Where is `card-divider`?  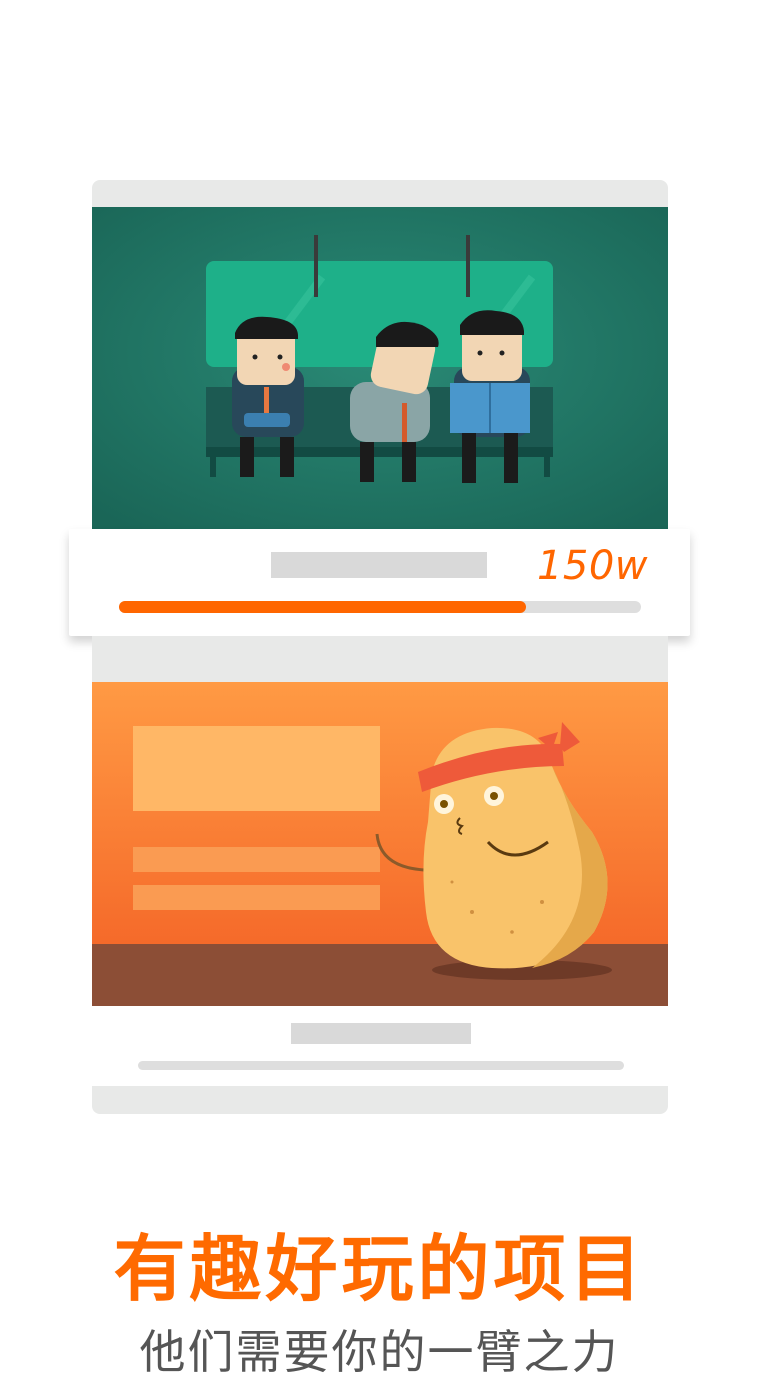 card-divider is located at coordinates (380, 659).